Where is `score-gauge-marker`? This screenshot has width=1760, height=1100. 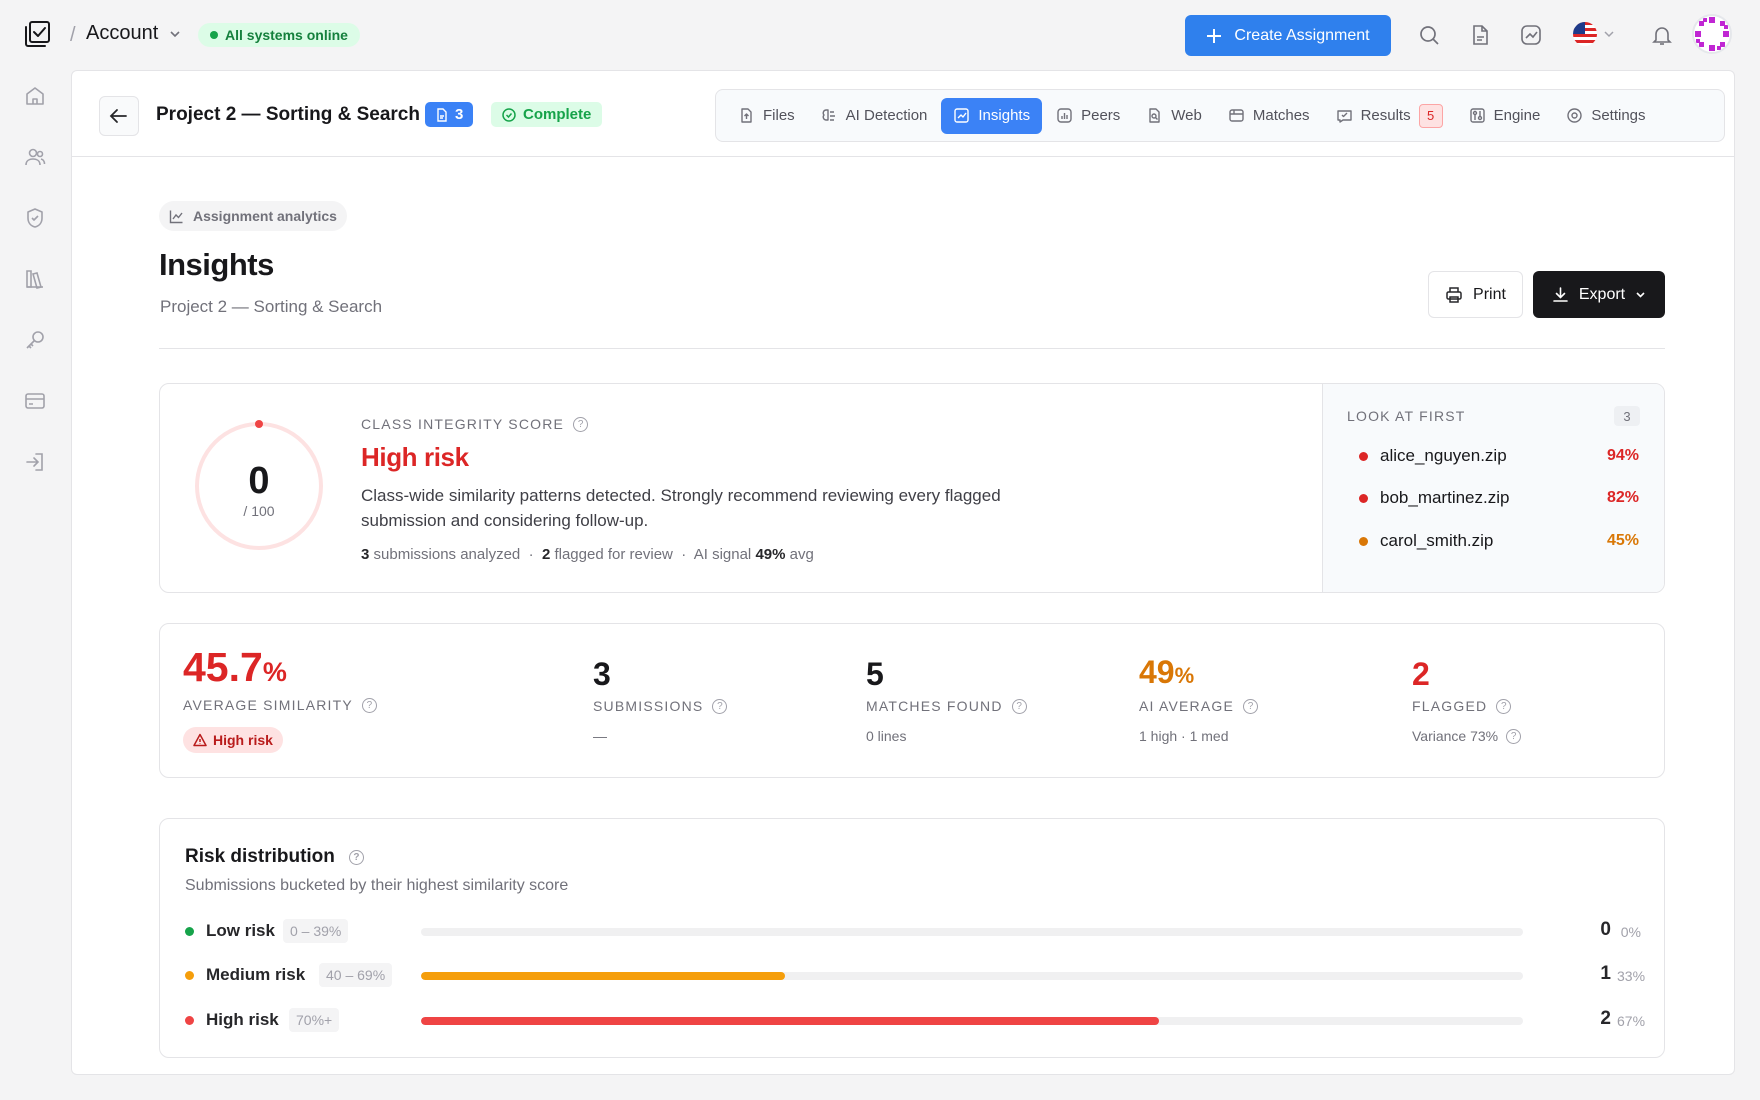
score-gauge-marker is located at coordinates (259, 424).